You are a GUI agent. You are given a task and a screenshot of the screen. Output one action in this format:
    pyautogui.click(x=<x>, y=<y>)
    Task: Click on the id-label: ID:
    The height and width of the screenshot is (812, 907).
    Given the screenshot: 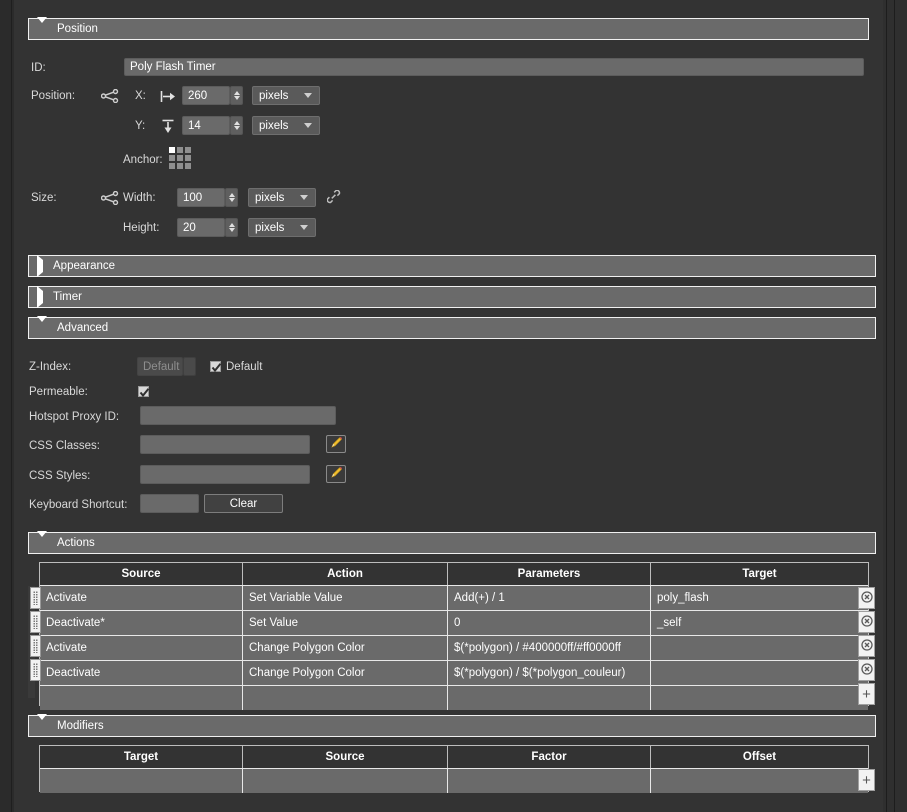 What is the action you would take?
    pyautogui.click(x=38, y=68)
    